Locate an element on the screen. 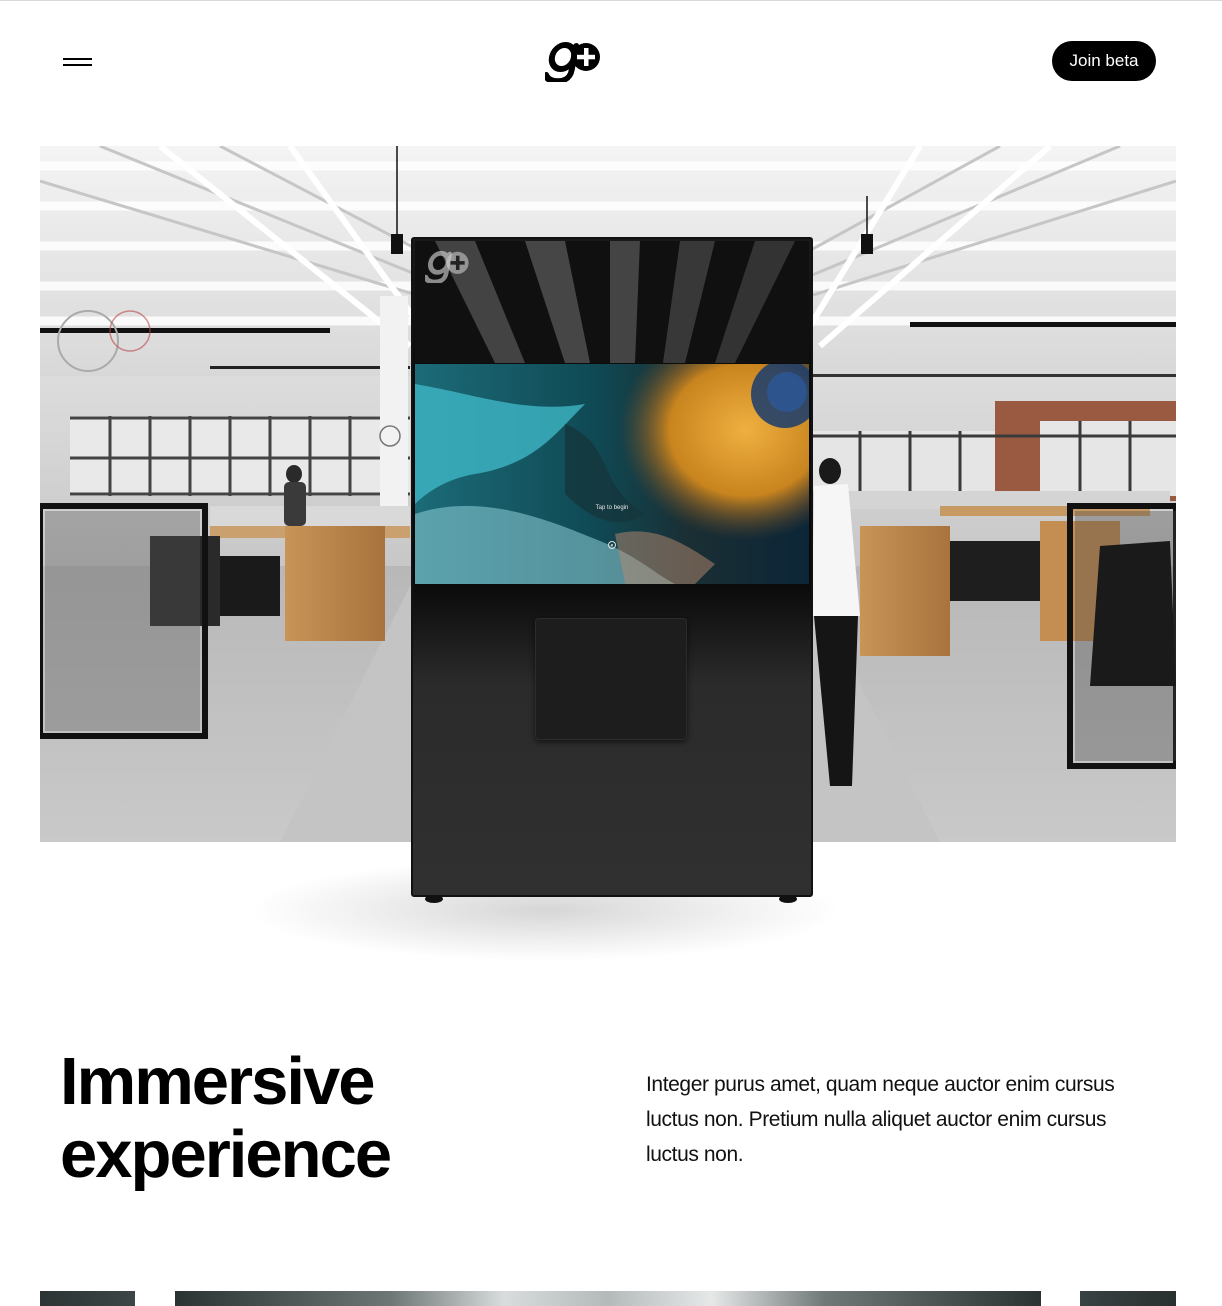 Image resolution: width=1222 pixels, height=1306 pixels. kiosk-top-glass is located at coordinates (612, 302).